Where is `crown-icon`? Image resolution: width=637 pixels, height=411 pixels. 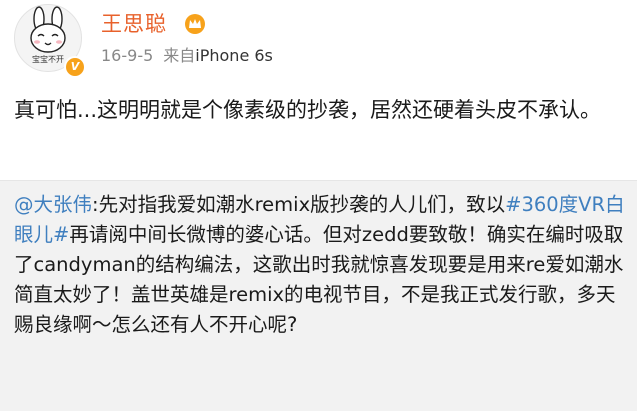
crown-icon is located at coordinates (195, 24).